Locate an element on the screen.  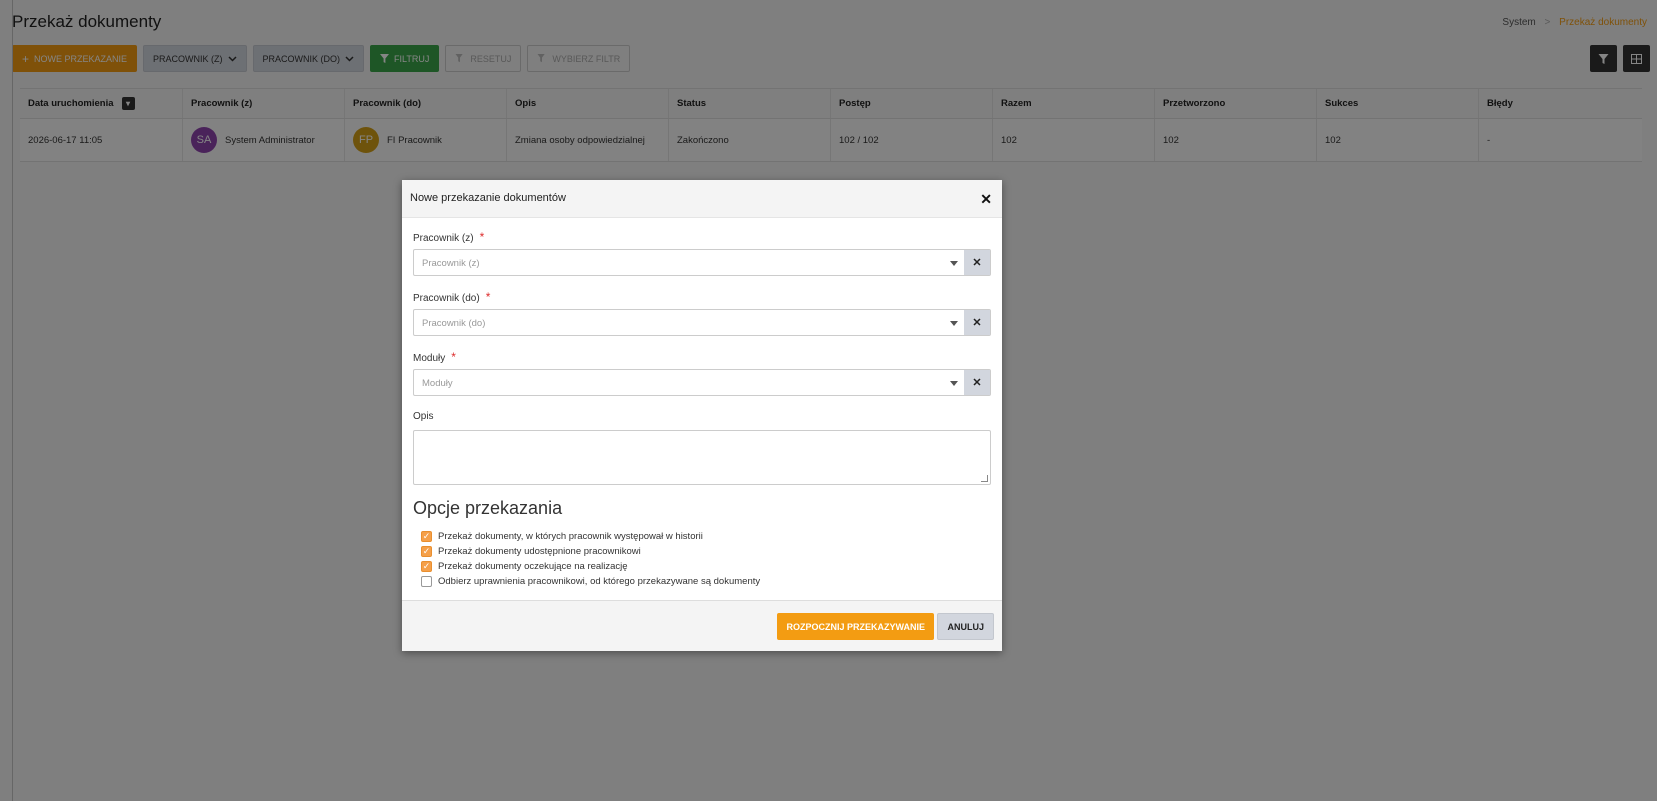
employee-to-placeholder: Pracownik (do) is located at coordinates (454, 323).